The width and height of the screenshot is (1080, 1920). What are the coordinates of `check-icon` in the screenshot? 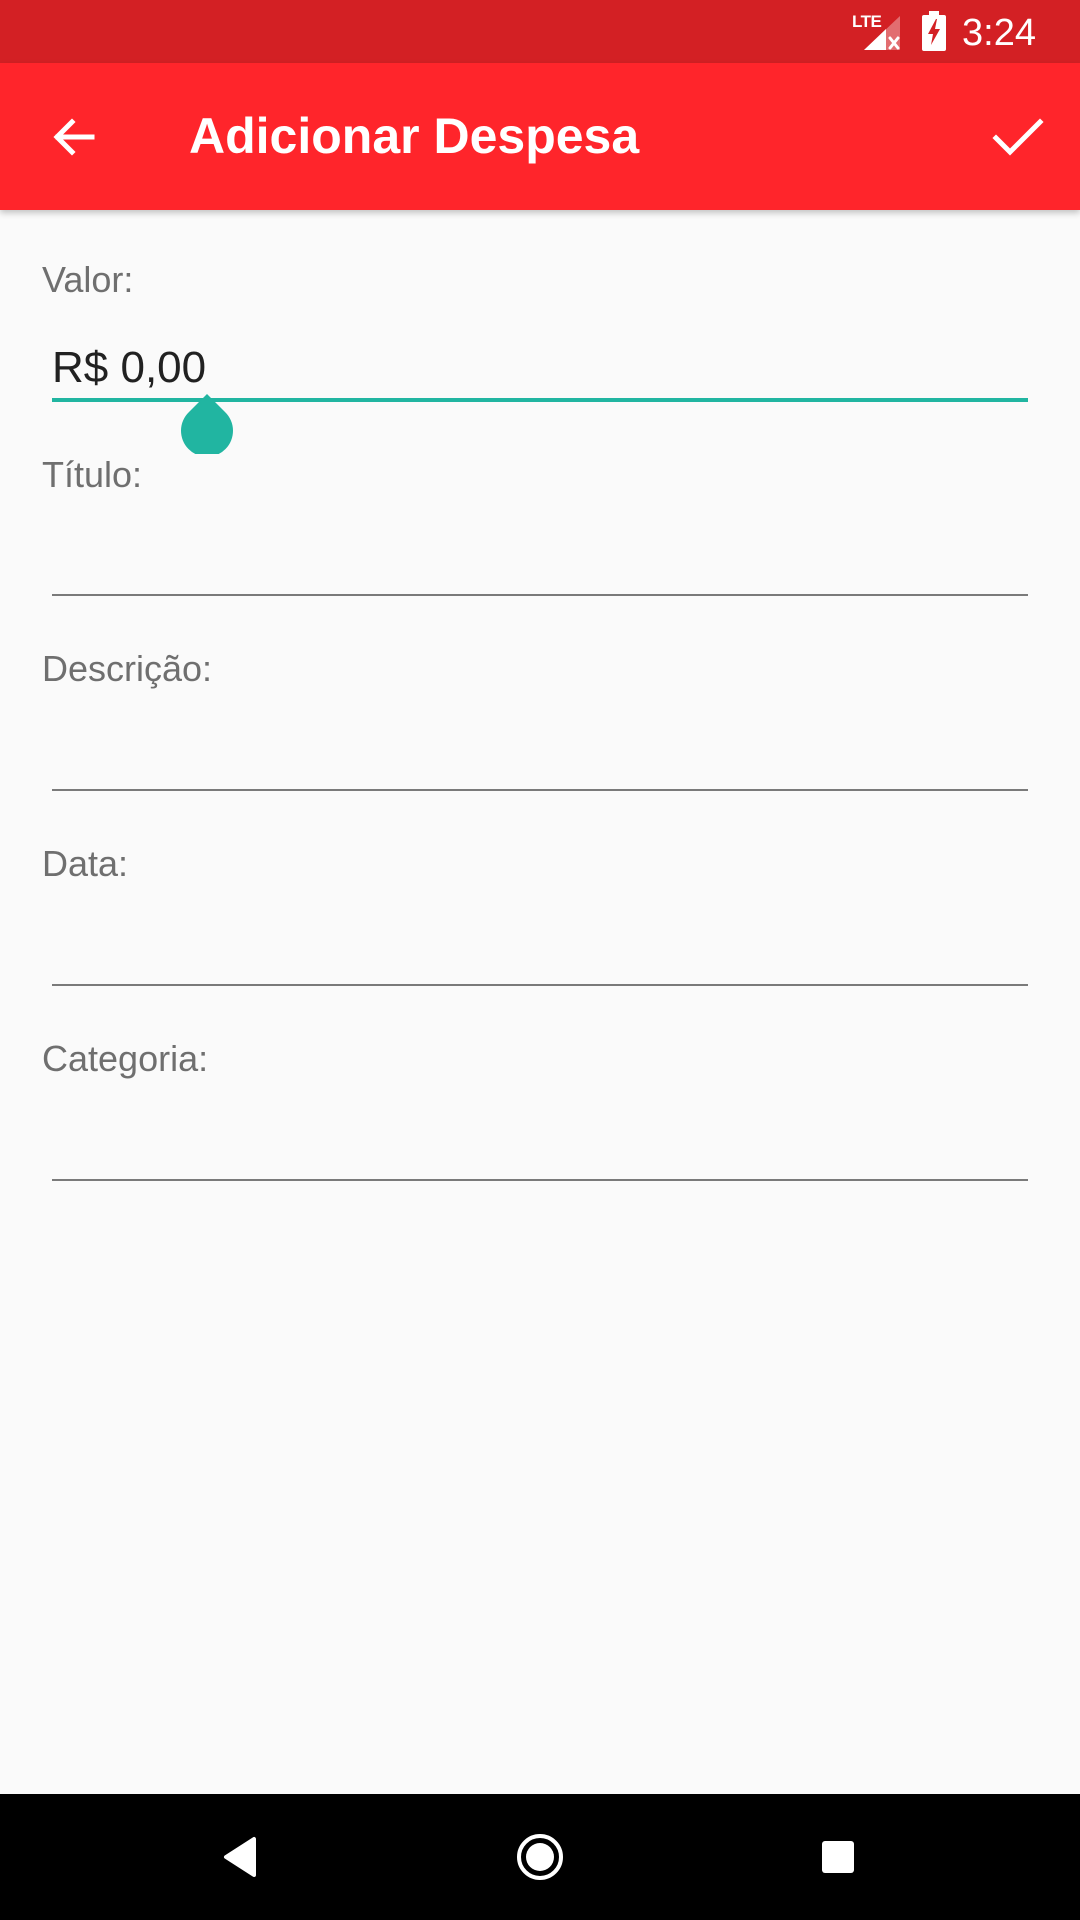 It's located at (1018, 137).